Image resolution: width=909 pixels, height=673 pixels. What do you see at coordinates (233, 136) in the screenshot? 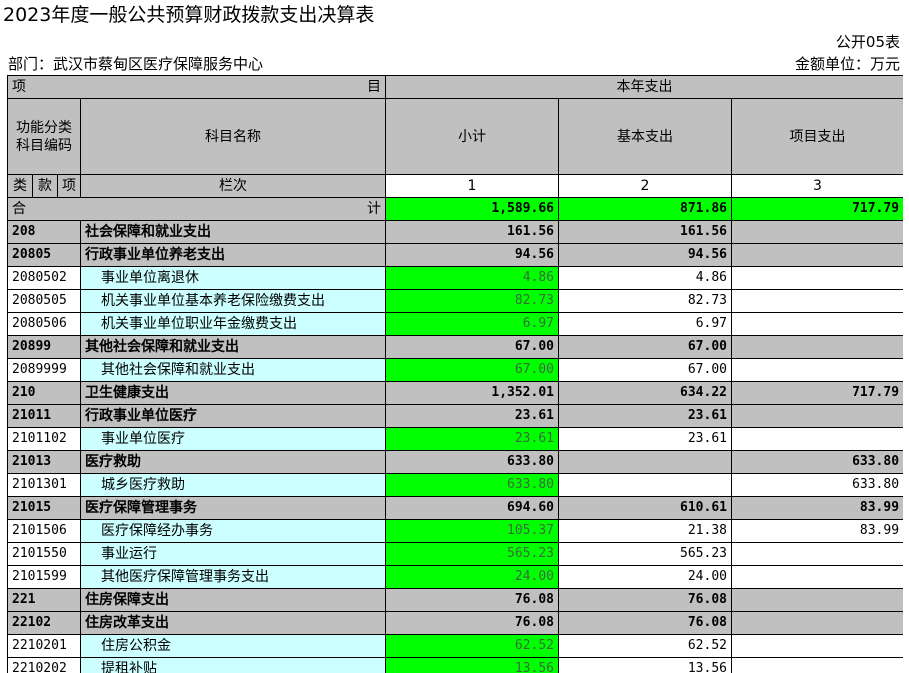
I see `header-subject-name: 科目名称` at bounding box center [233, 136].